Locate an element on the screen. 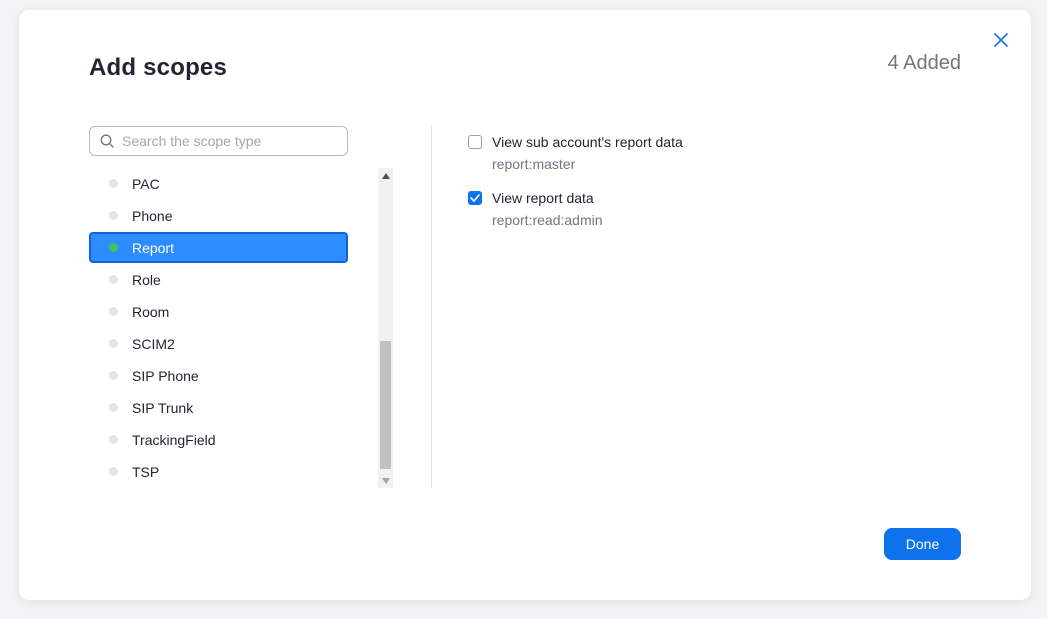 The width and height of the screenshot is (1047, 619). scrollbar-thumb is located at coordinates (385, 405).